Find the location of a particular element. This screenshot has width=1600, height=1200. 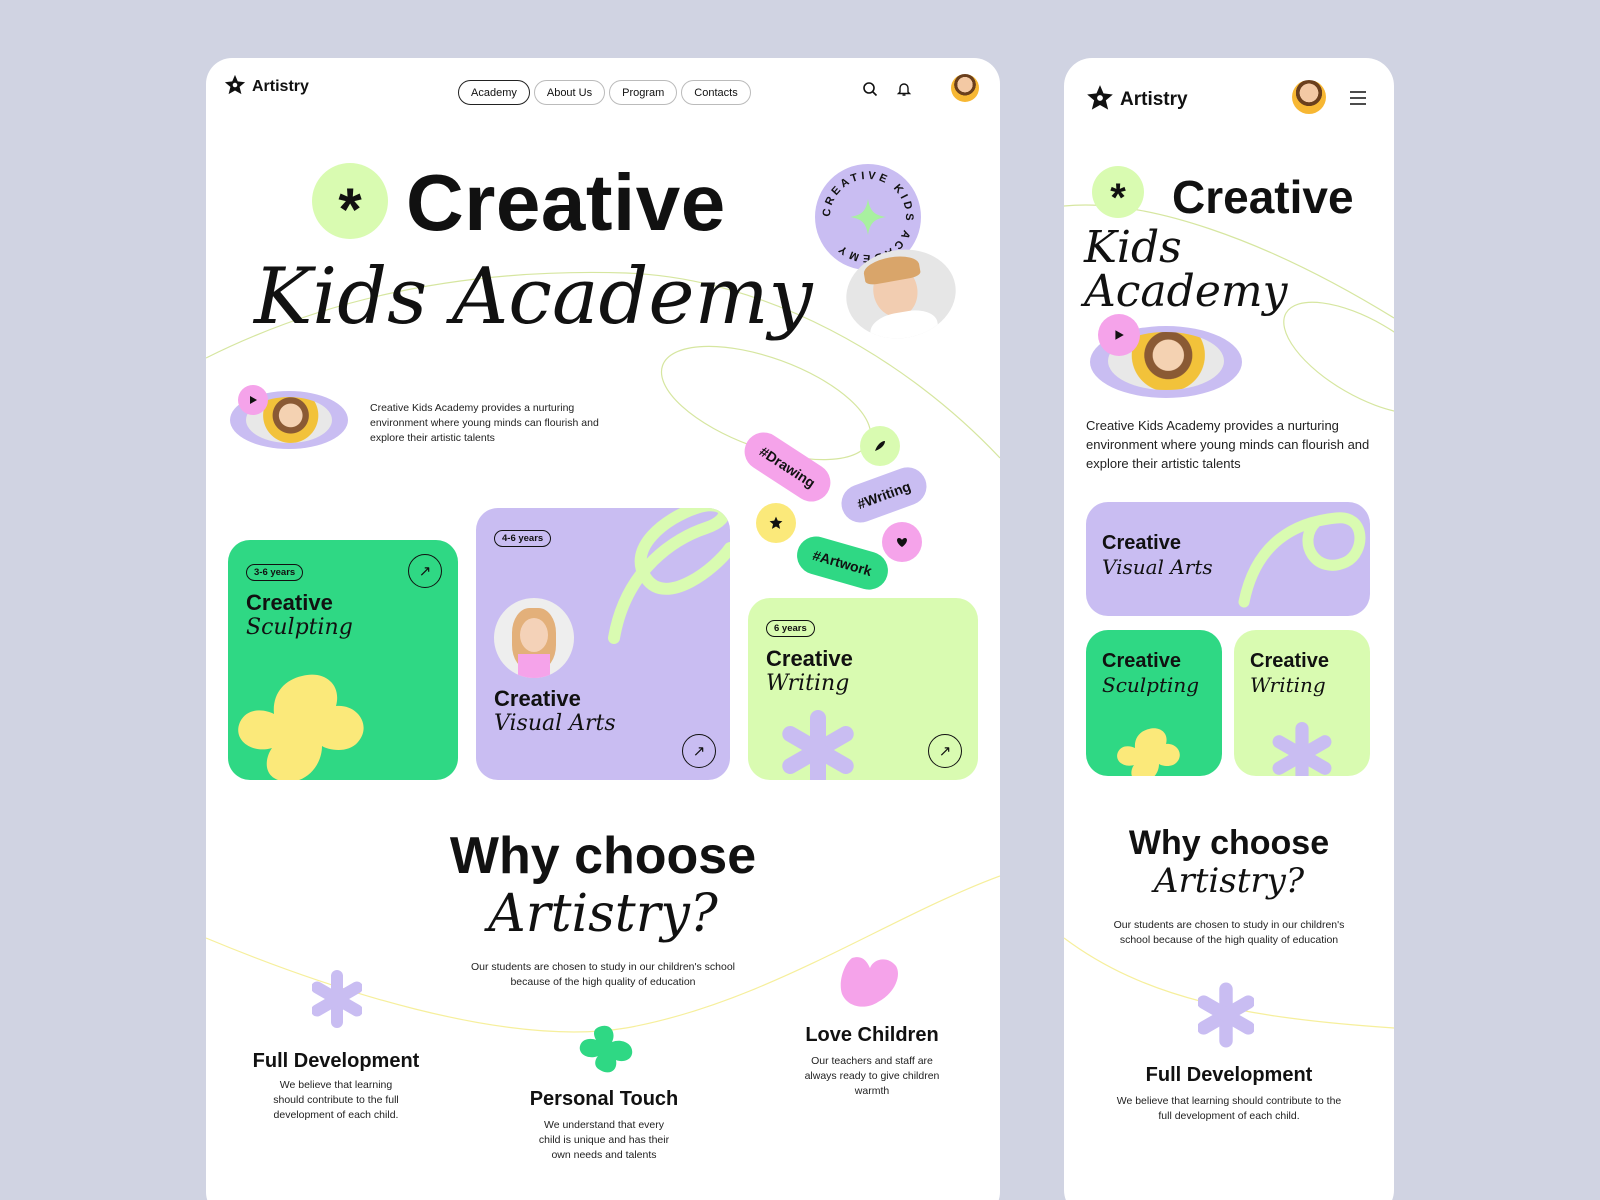

hamburger-menu-icon is located at coordinates (1358, 98).